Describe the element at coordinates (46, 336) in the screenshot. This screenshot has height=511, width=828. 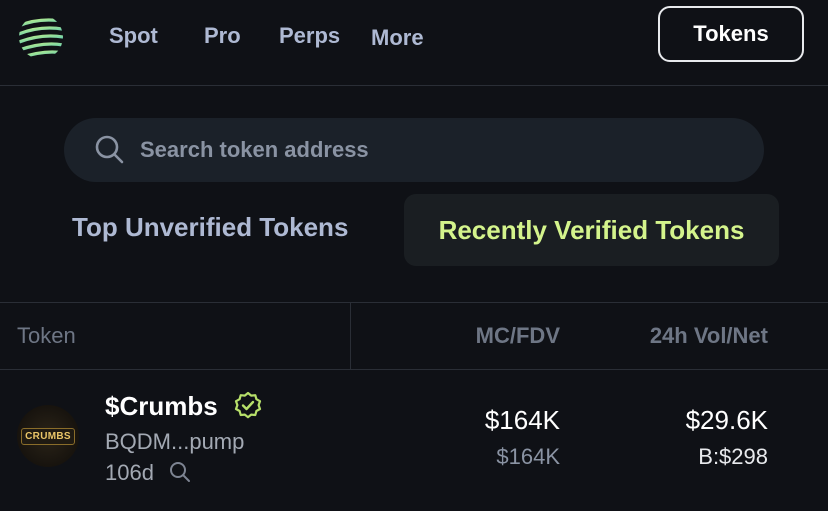
I see `column-header-token: Token` at that location.